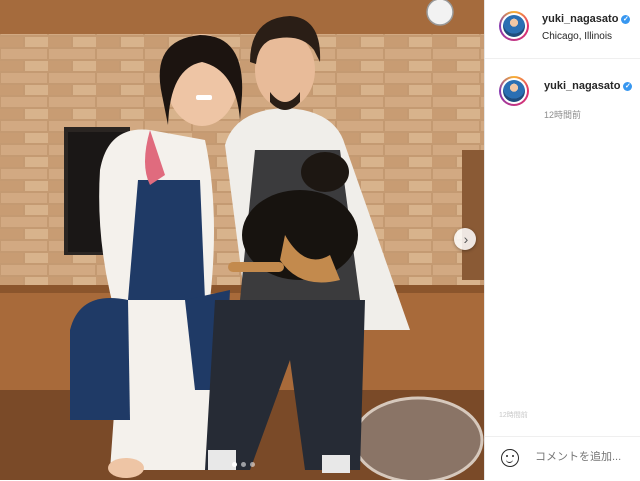  I want to click on carousel-next-button: ›, so click(465, 239).